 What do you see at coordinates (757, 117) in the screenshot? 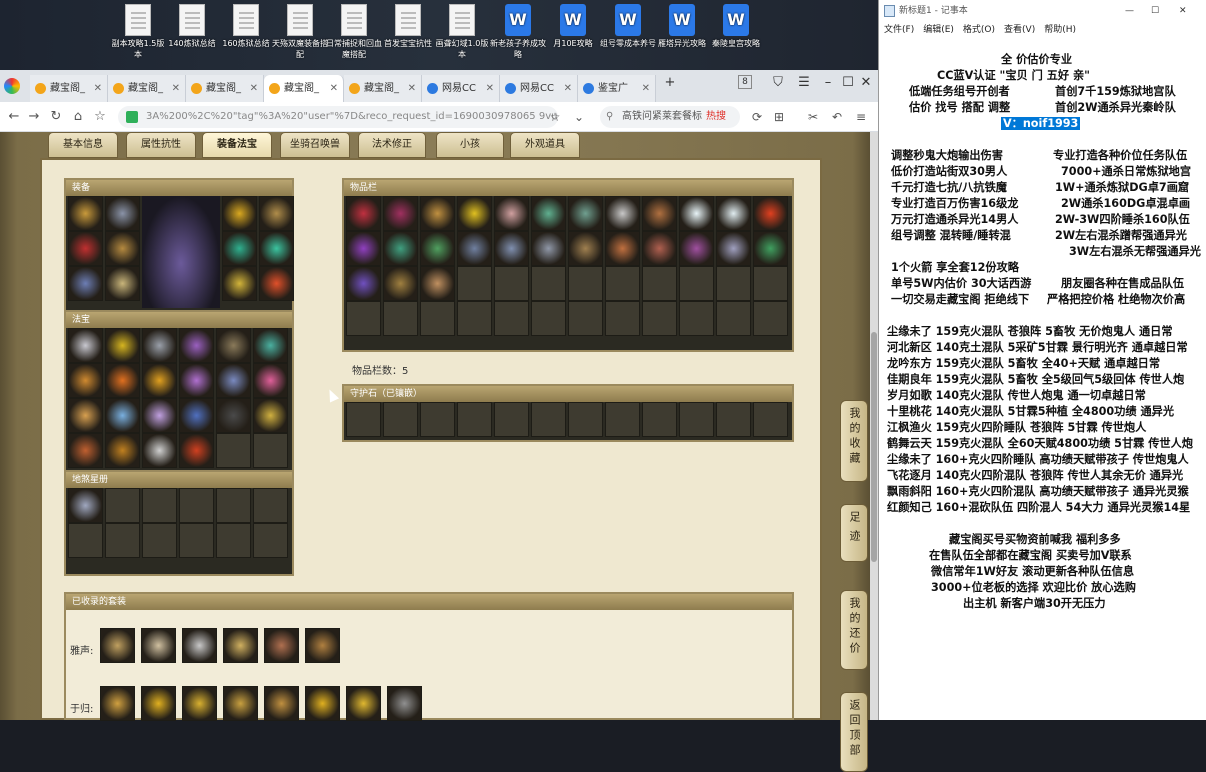
I see `refresh-icon: ⟳` at bounding box center [757, 117].